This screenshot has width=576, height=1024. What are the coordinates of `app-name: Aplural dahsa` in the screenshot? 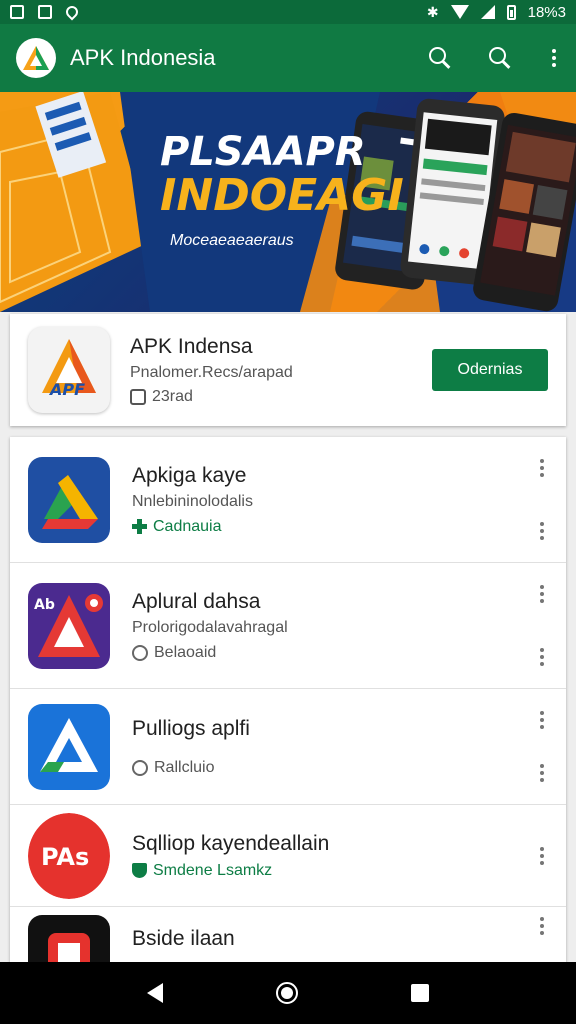 It's located at (196, 601).